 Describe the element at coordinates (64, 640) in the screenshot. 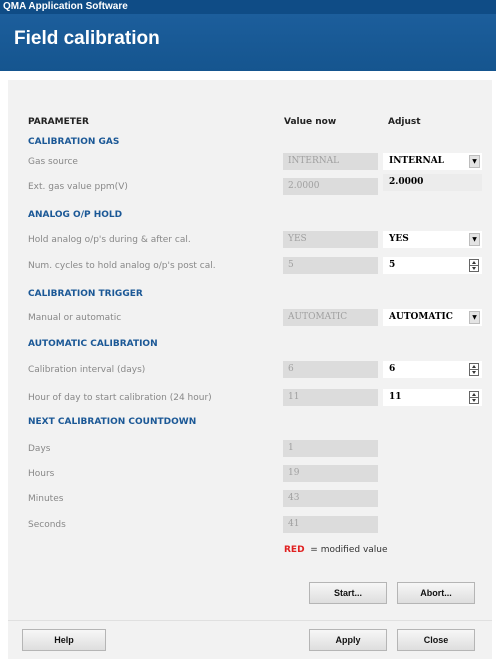

I see `help-button: Help` at that location.